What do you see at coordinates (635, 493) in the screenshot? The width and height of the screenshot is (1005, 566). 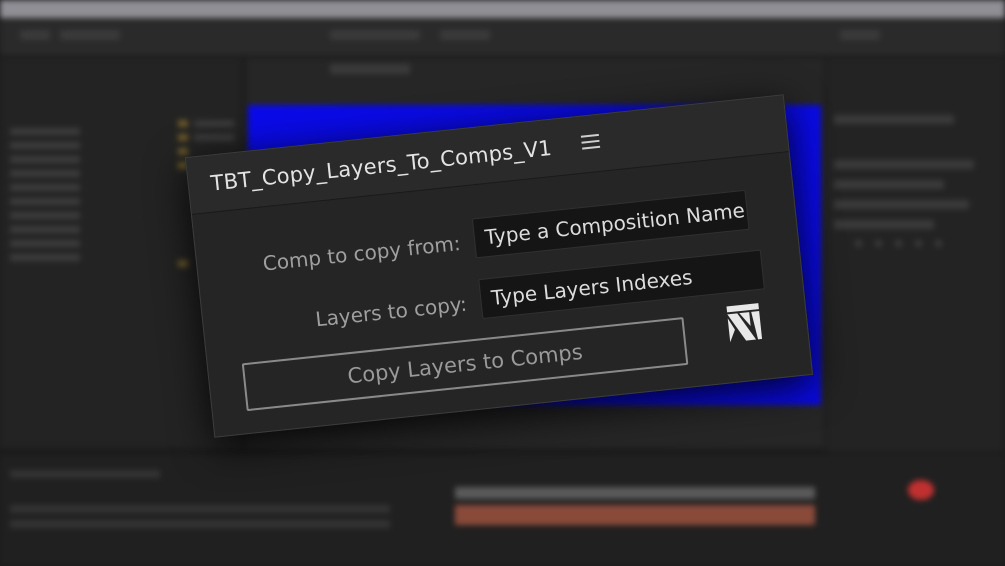 I see `timeline-track` at bounding box center [635, 493].